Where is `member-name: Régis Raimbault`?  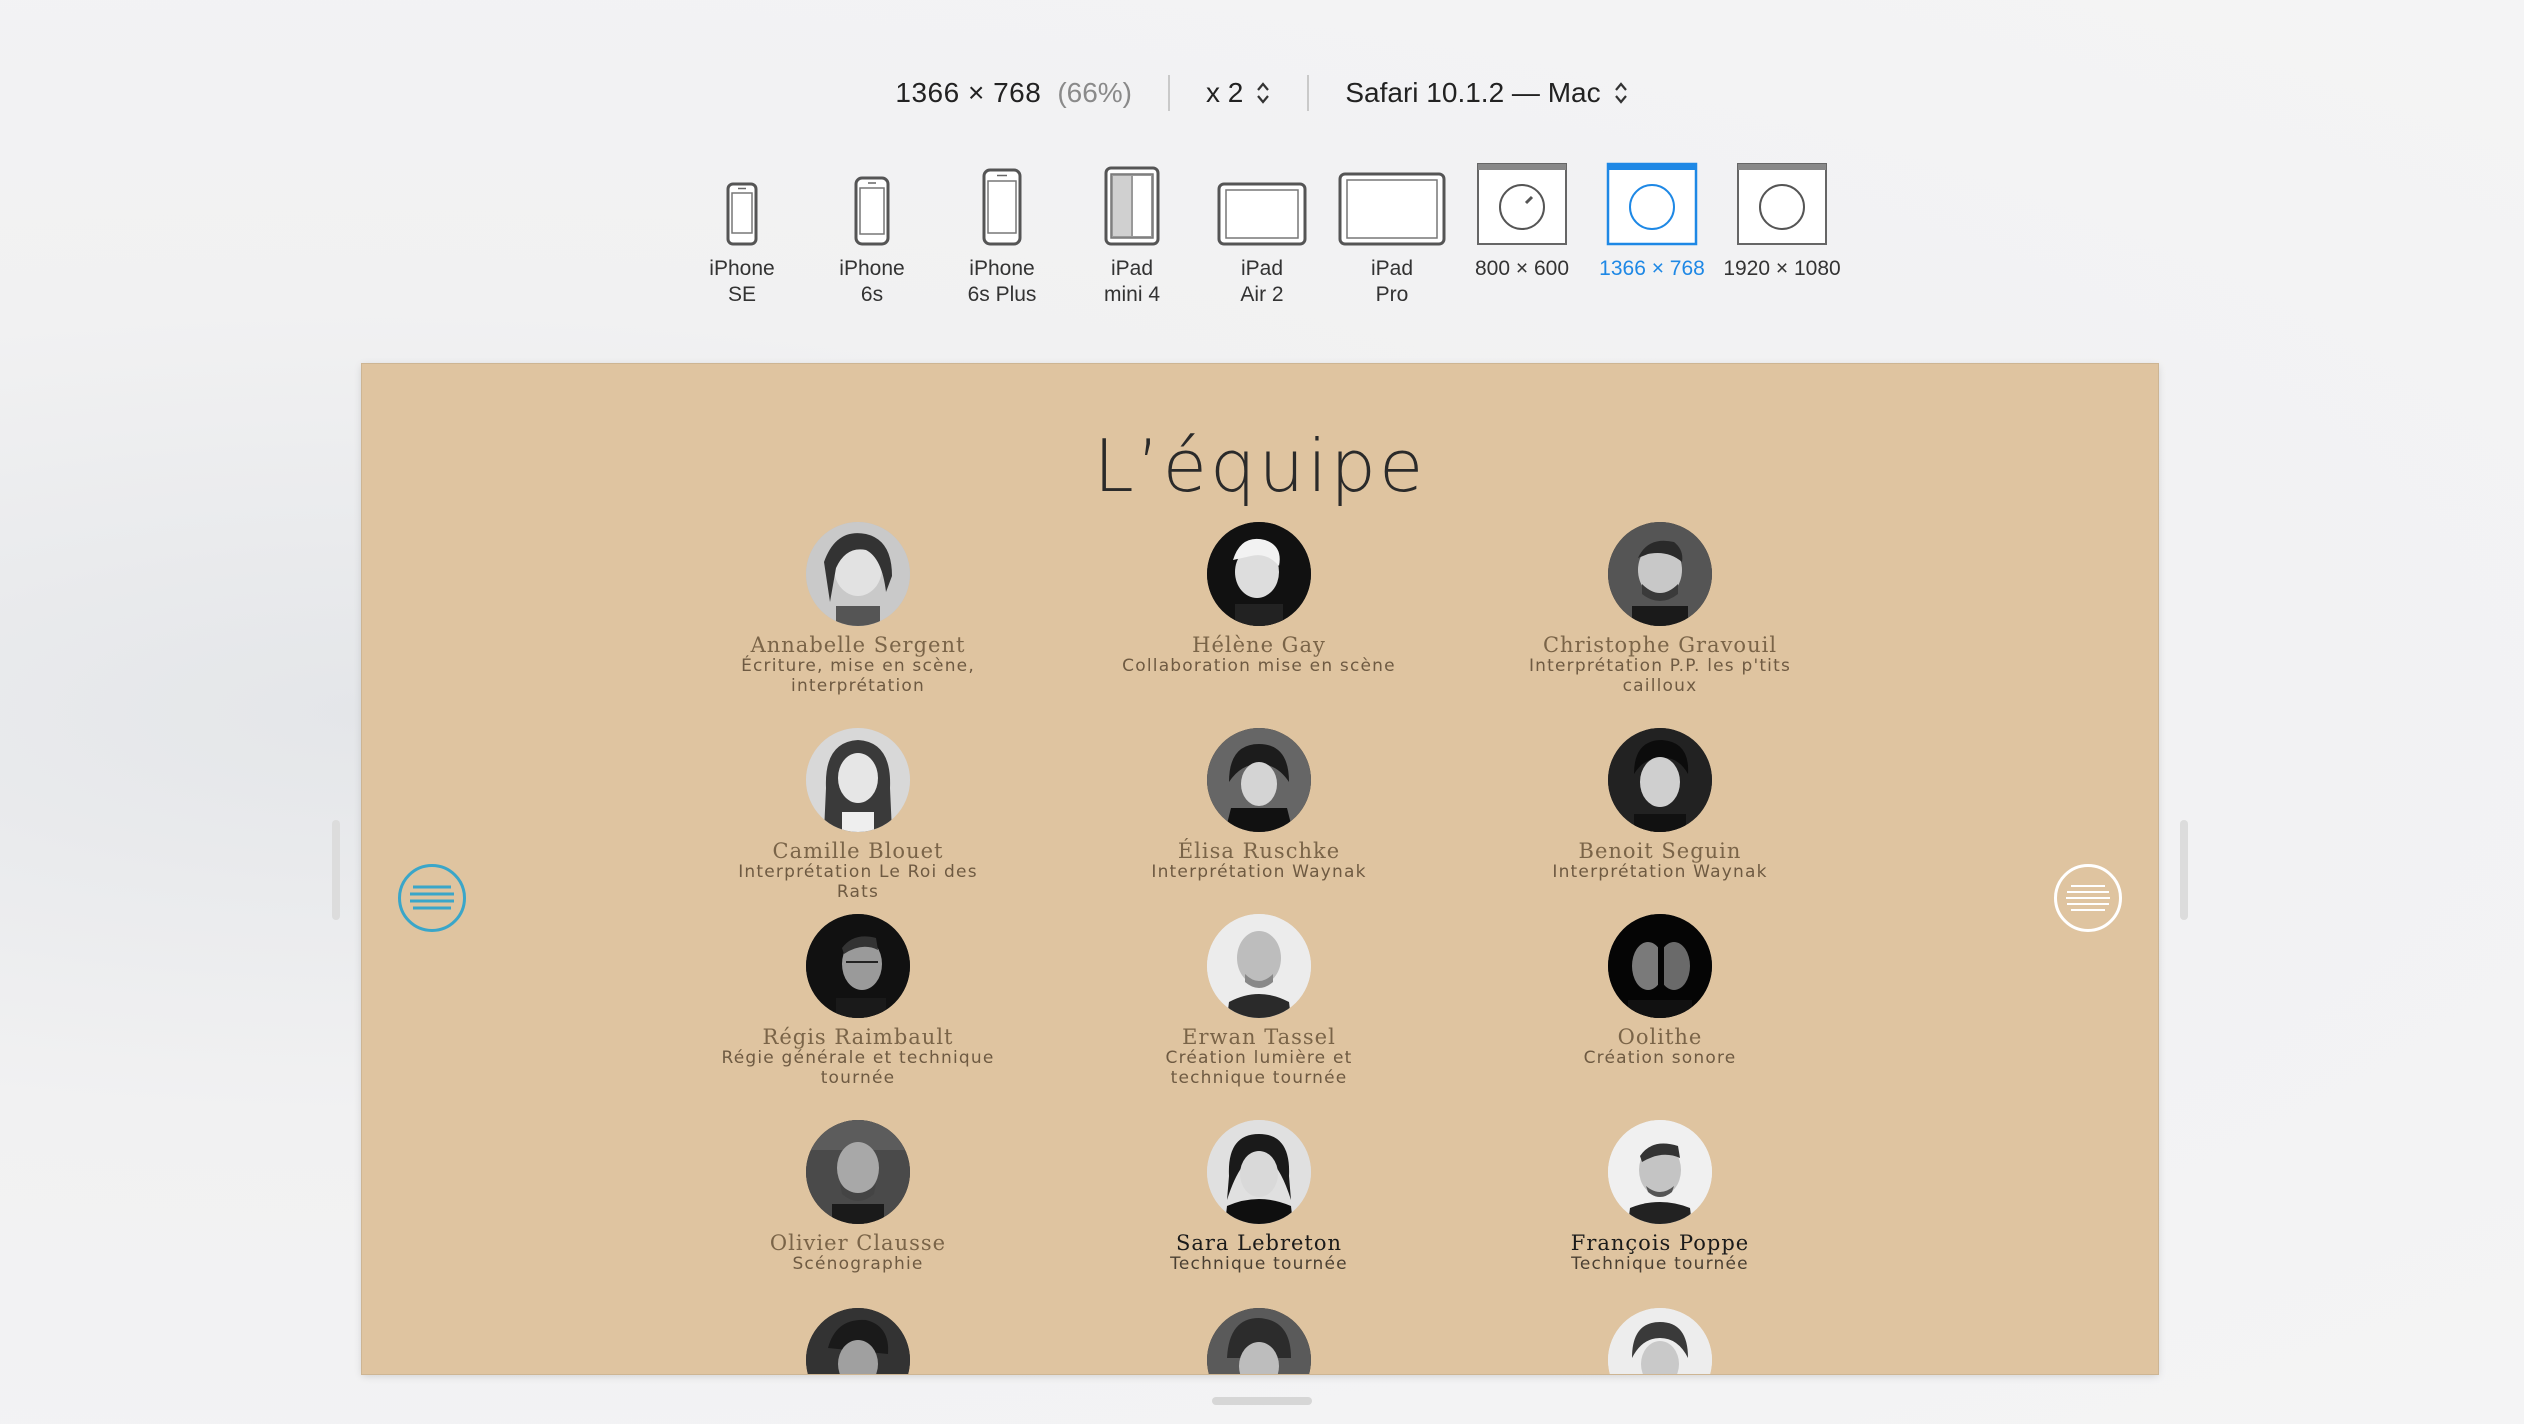
member-name: Régis Raimbault is located at coordinates (858, 1037).